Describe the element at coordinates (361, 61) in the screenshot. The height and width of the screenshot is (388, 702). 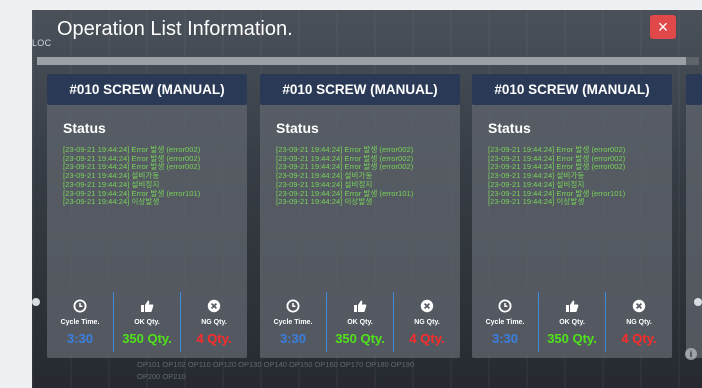
I see `scroll-progress-fill` at that location.